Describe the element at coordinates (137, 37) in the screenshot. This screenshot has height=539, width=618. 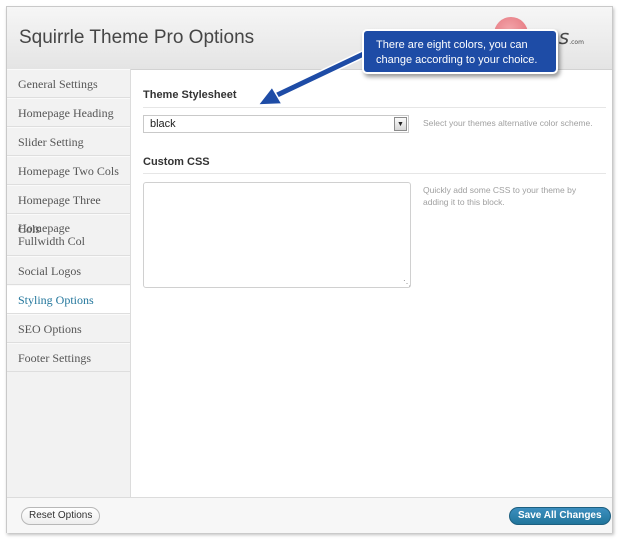
I see `page-title: Squirrle Theme Pro Options` at that location.